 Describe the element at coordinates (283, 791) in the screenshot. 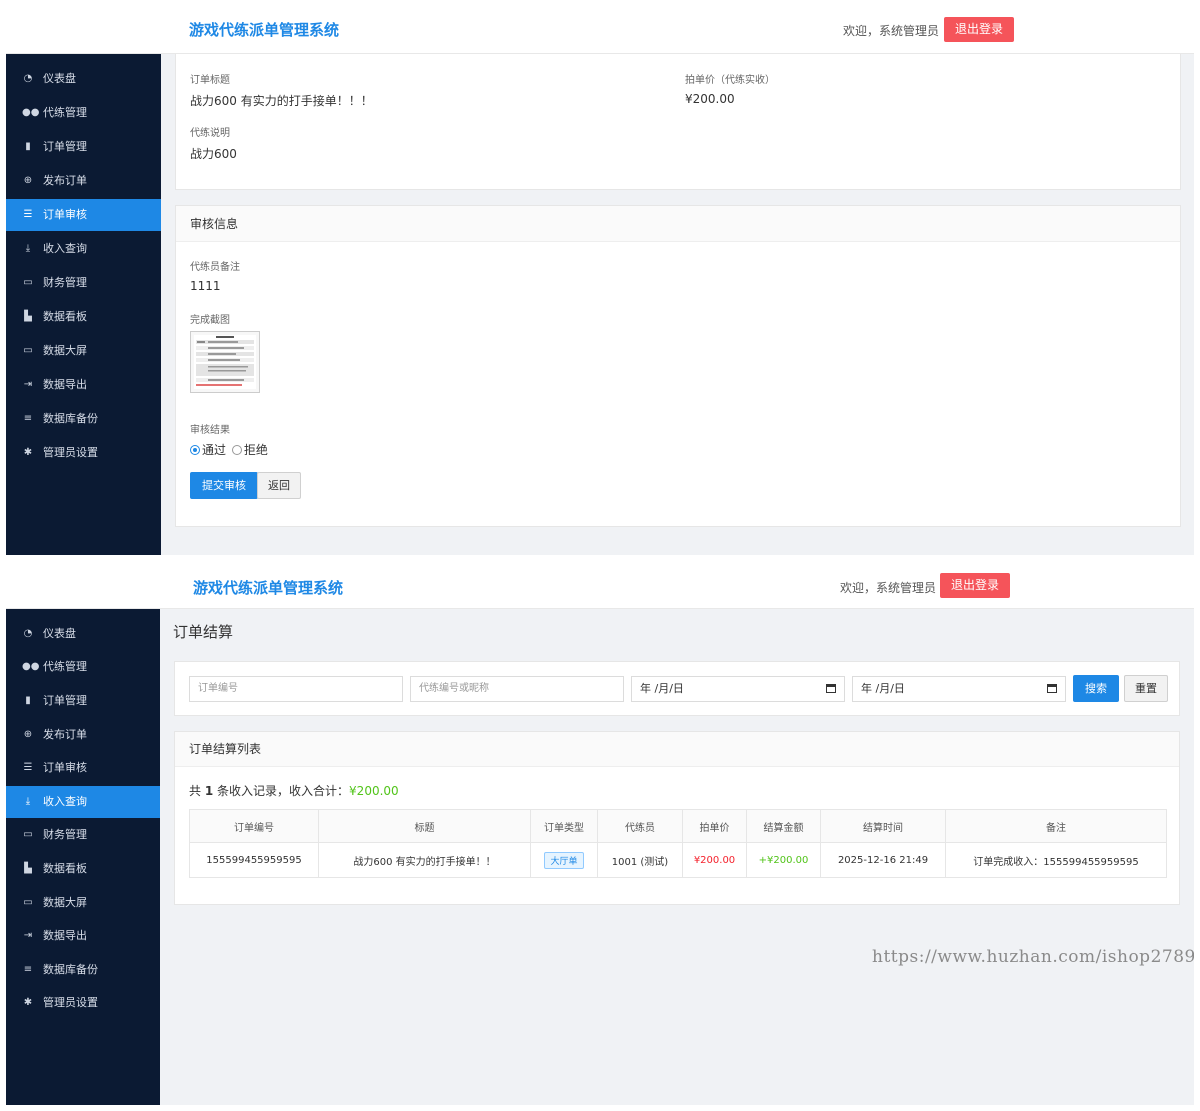

I see `summary-mid: 条收入记录，收入合计：` at that location.